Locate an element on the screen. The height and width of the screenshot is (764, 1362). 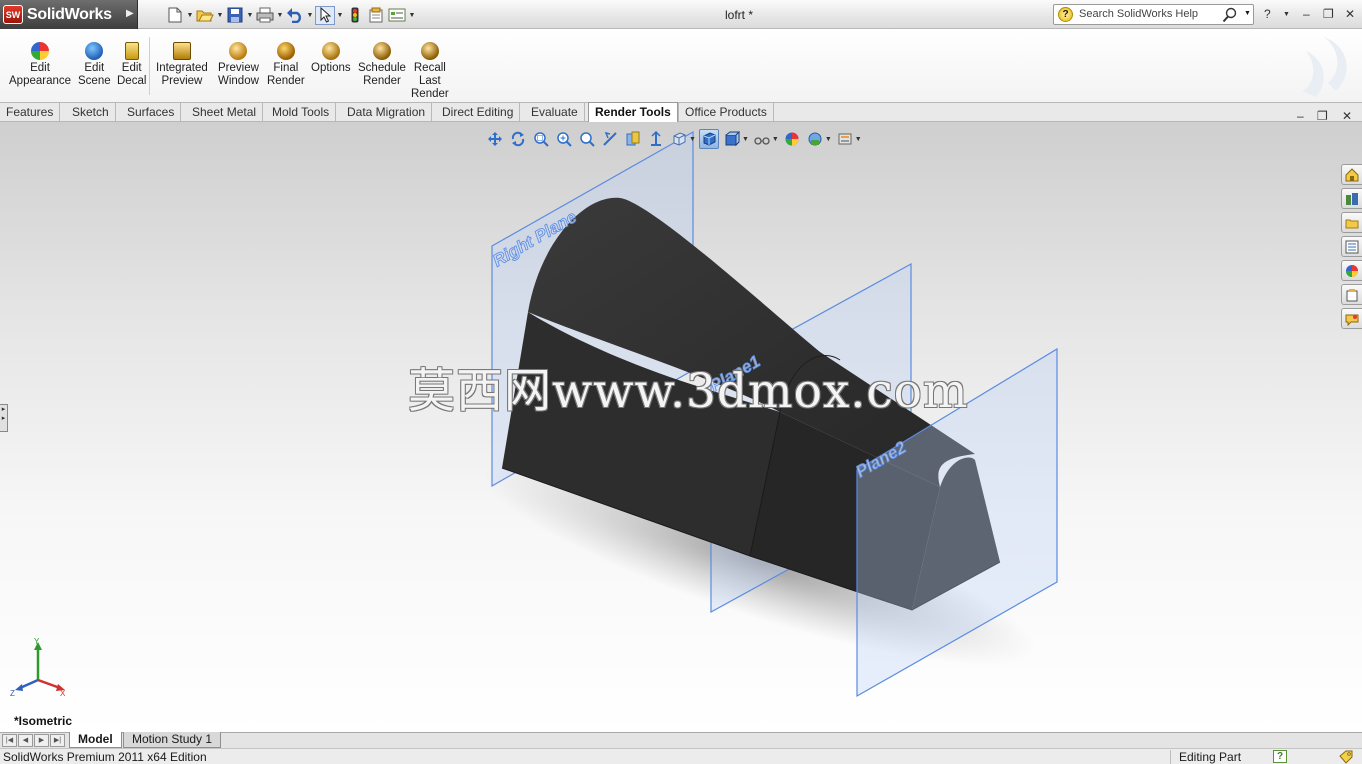
button-label: Appearance is located at coordinates (40, 81).